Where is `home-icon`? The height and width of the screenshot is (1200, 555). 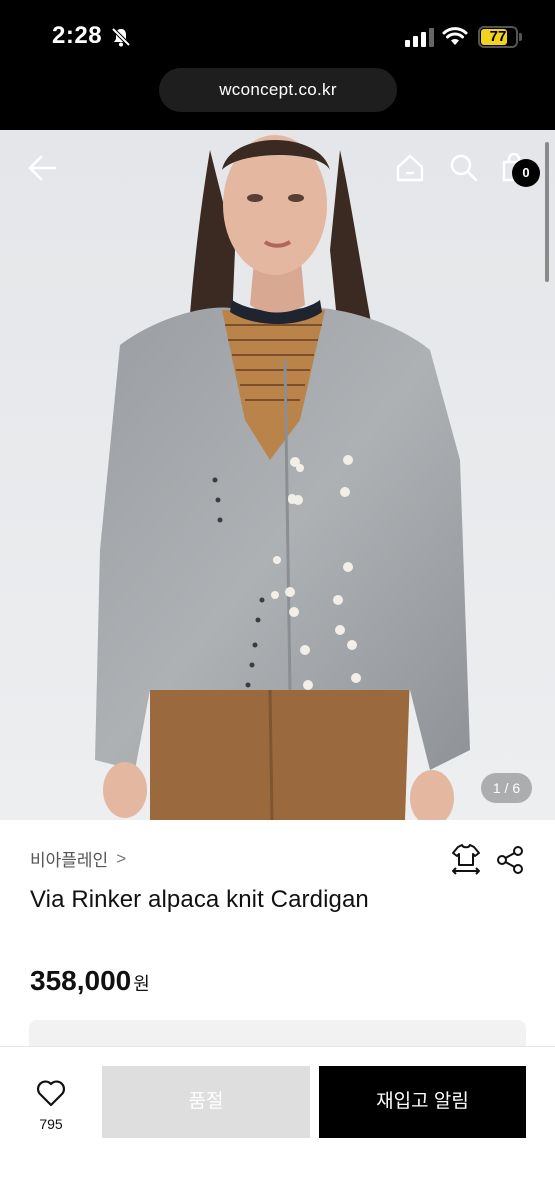
home-icon is located at coordinates (410, 168).